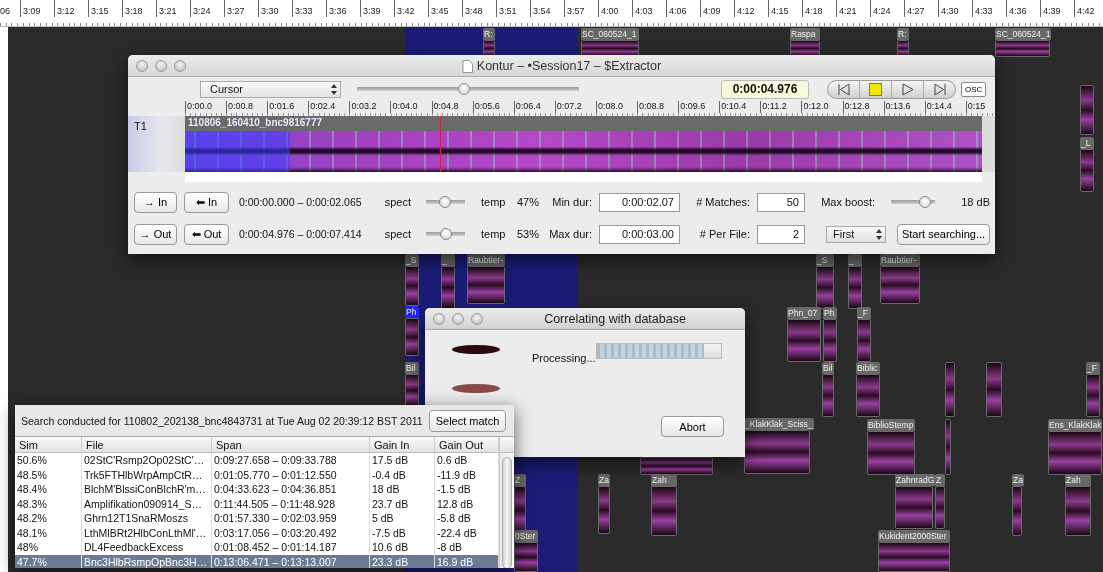 The height and width of the screenshot is (572, 1103). I want to click on search-summary: Search conducted for 110802_202138_bnc4843731 at Tue Aug 02 20:39:12 BST 2011, so click(222, 420).